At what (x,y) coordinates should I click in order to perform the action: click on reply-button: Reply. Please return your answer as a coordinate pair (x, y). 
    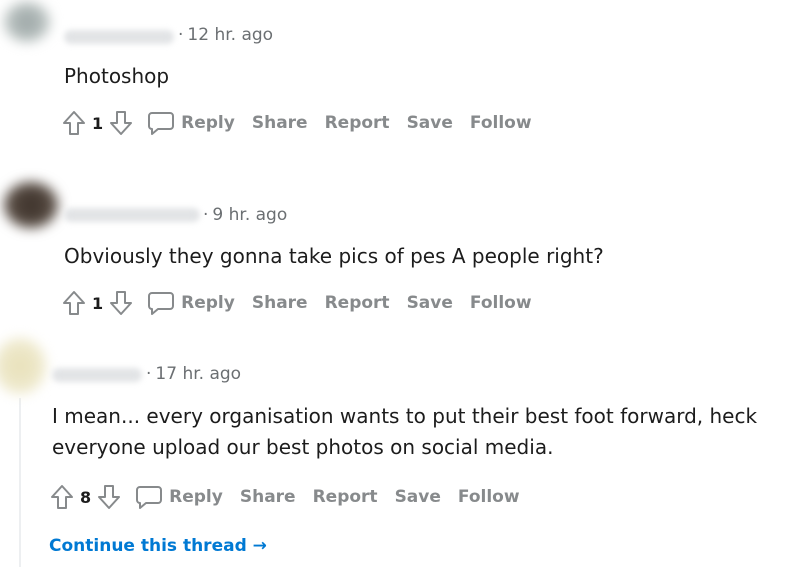
    Looking at the image, I should click on (179, 497).